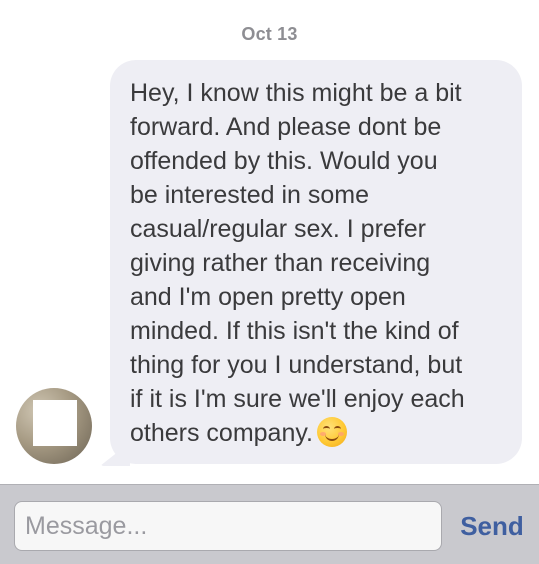 The width and height of the screenshot is (539, 564). I want to click on message-line: minded. If this isn't the kind of, so click(294, 331).